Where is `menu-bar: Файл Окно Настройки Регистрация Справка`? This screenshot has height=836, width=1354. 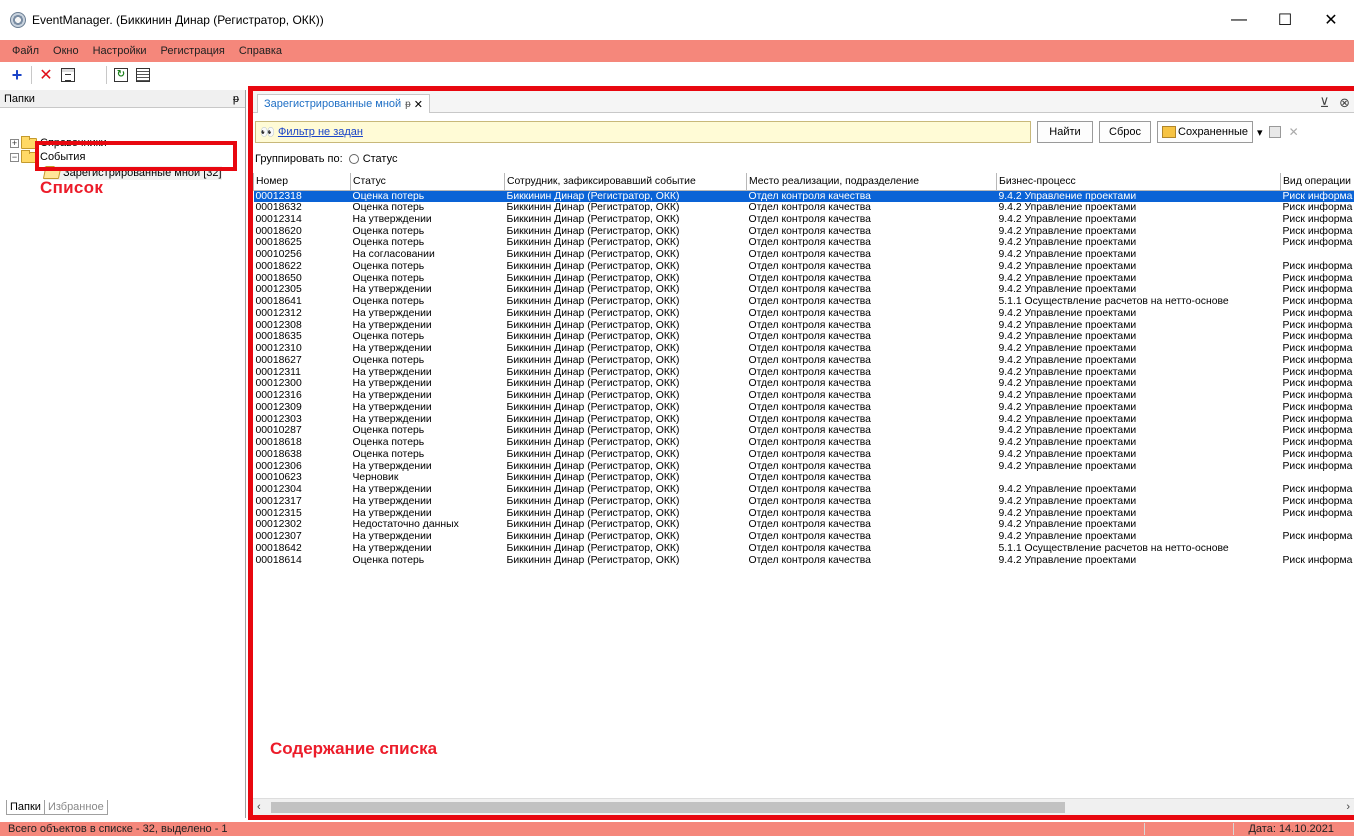
menu-bar: Файл Окно Настройки Регистрация Справка is located at coordinates (677, 51).